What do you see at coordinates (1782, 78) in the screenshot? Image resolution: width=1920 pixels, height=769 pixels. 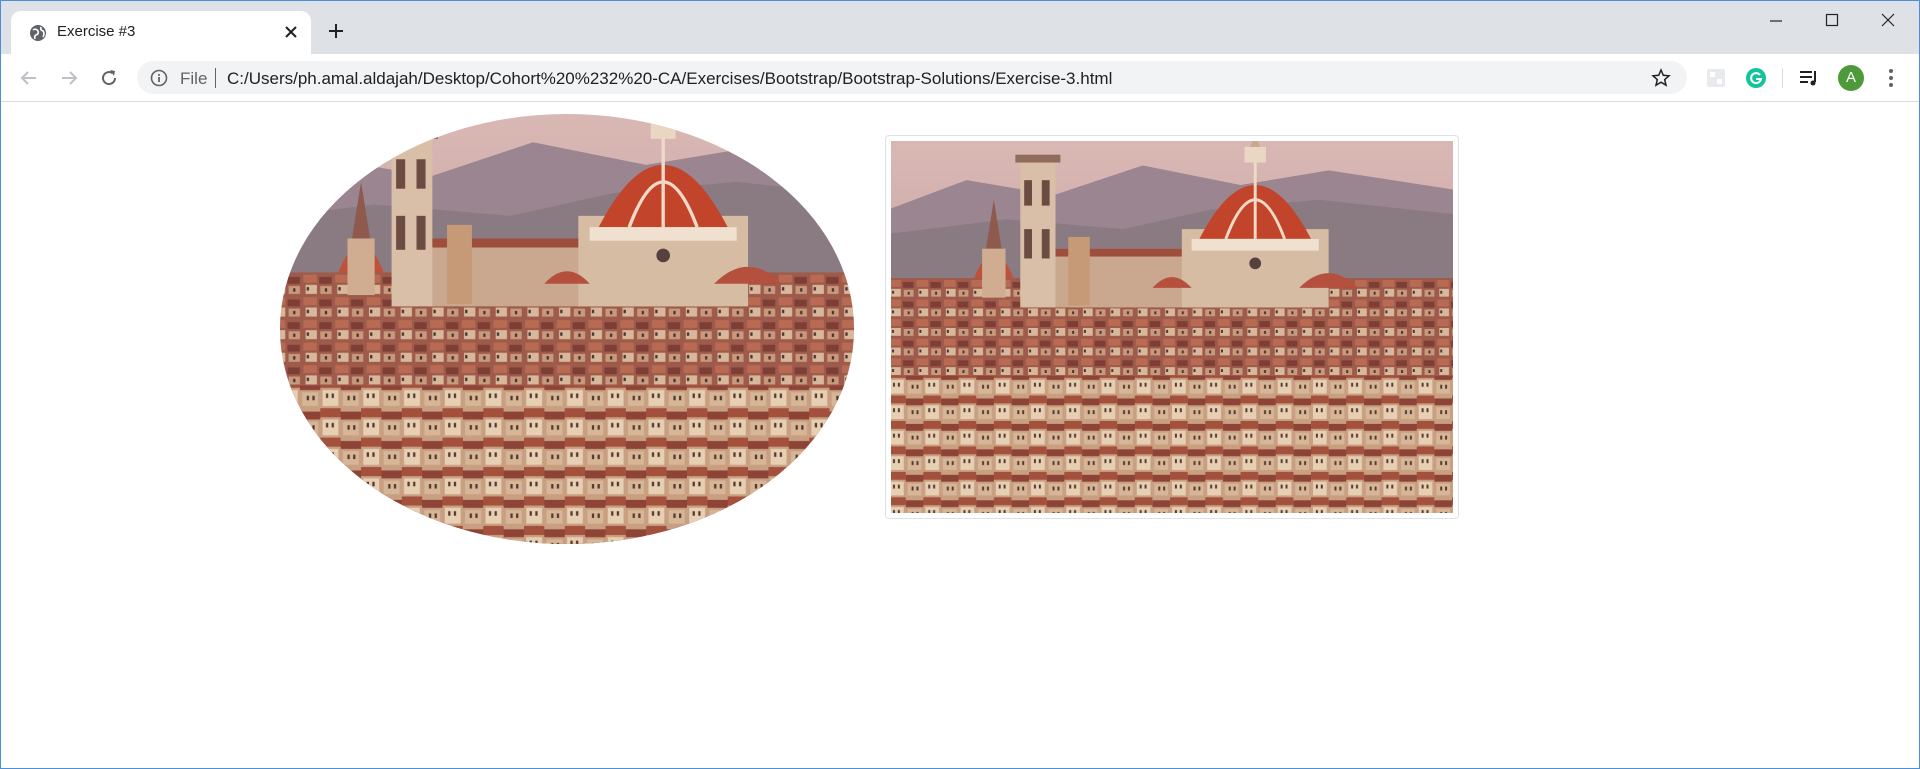 I see `toolbar-divider` at bounding box center [1782, 78].